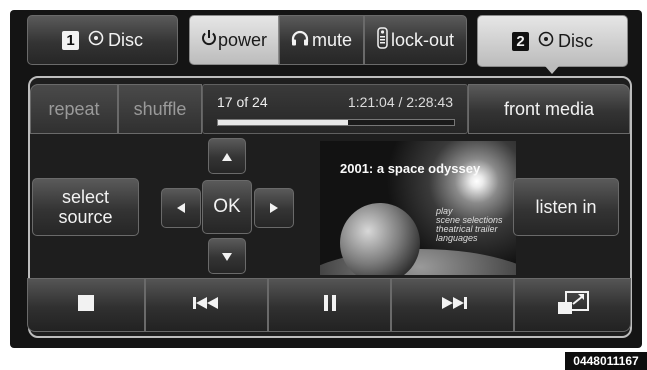 This screenshot has height=370, width=647. I want to click on repeat-label: repeat, so click(74, 108).